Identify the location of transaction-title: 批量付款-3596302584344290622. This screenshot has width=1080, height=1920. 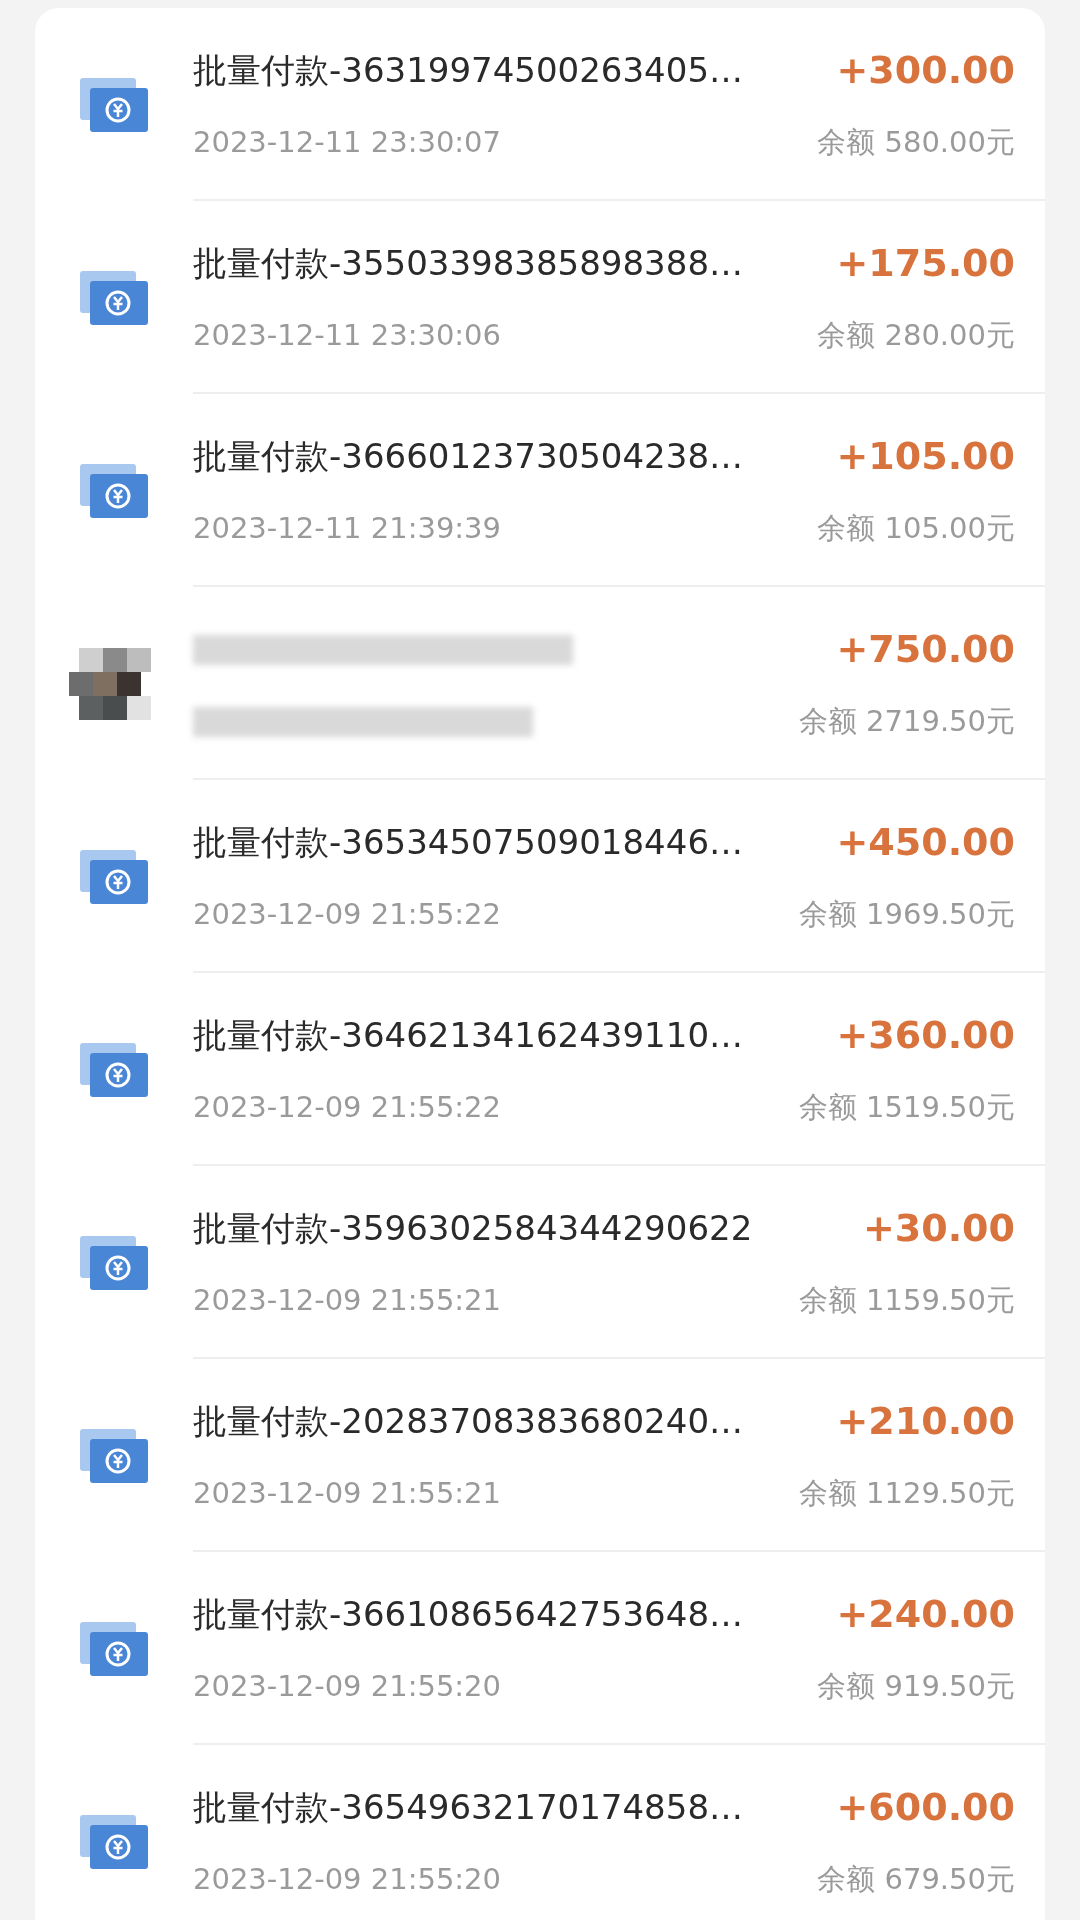
(473, 1229).